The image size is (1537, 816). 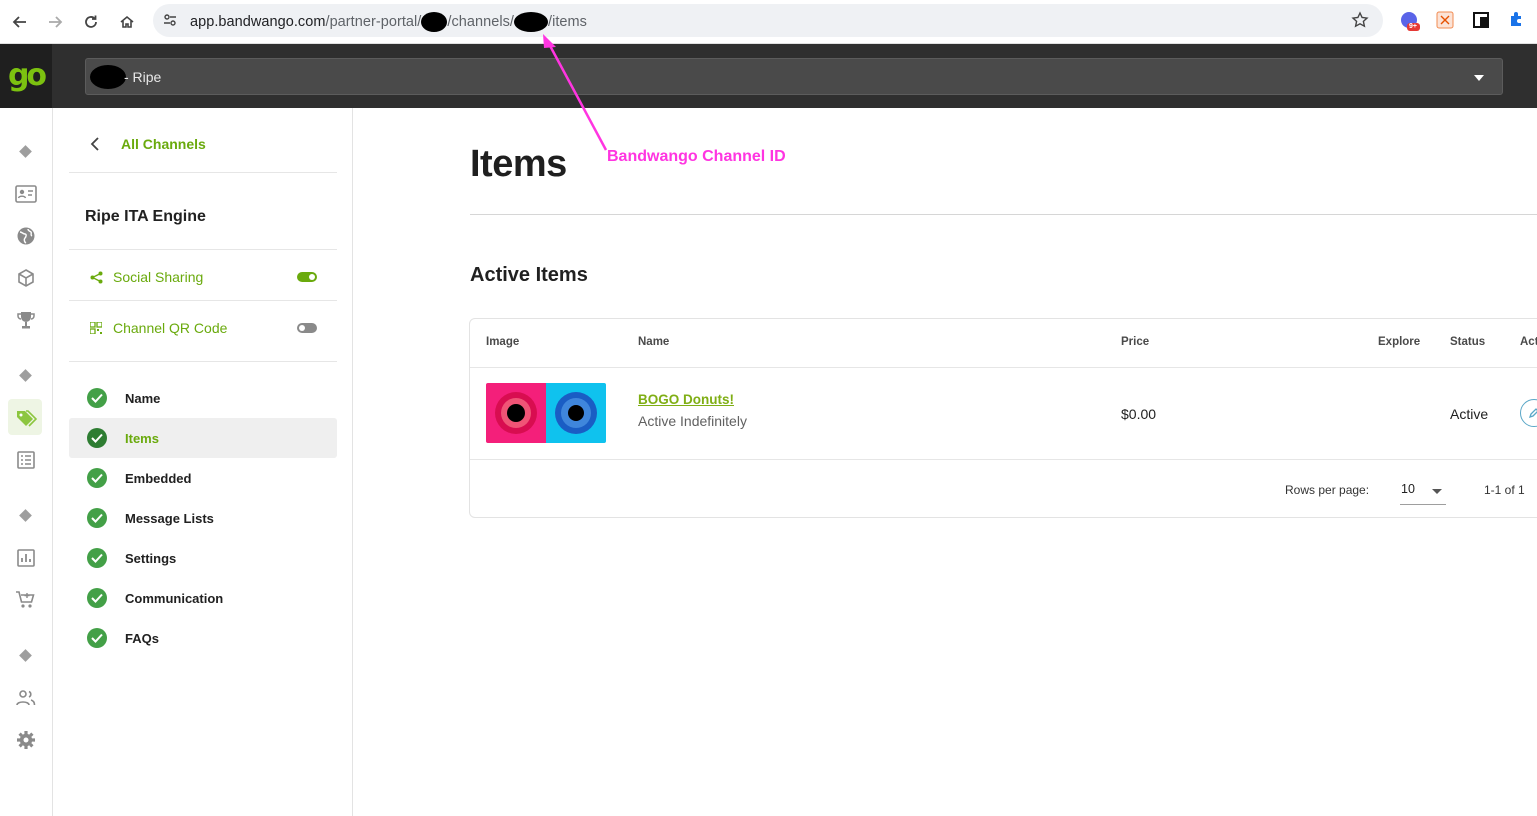 I want to click on redacted-channel-id, so click(x=531, y=22).